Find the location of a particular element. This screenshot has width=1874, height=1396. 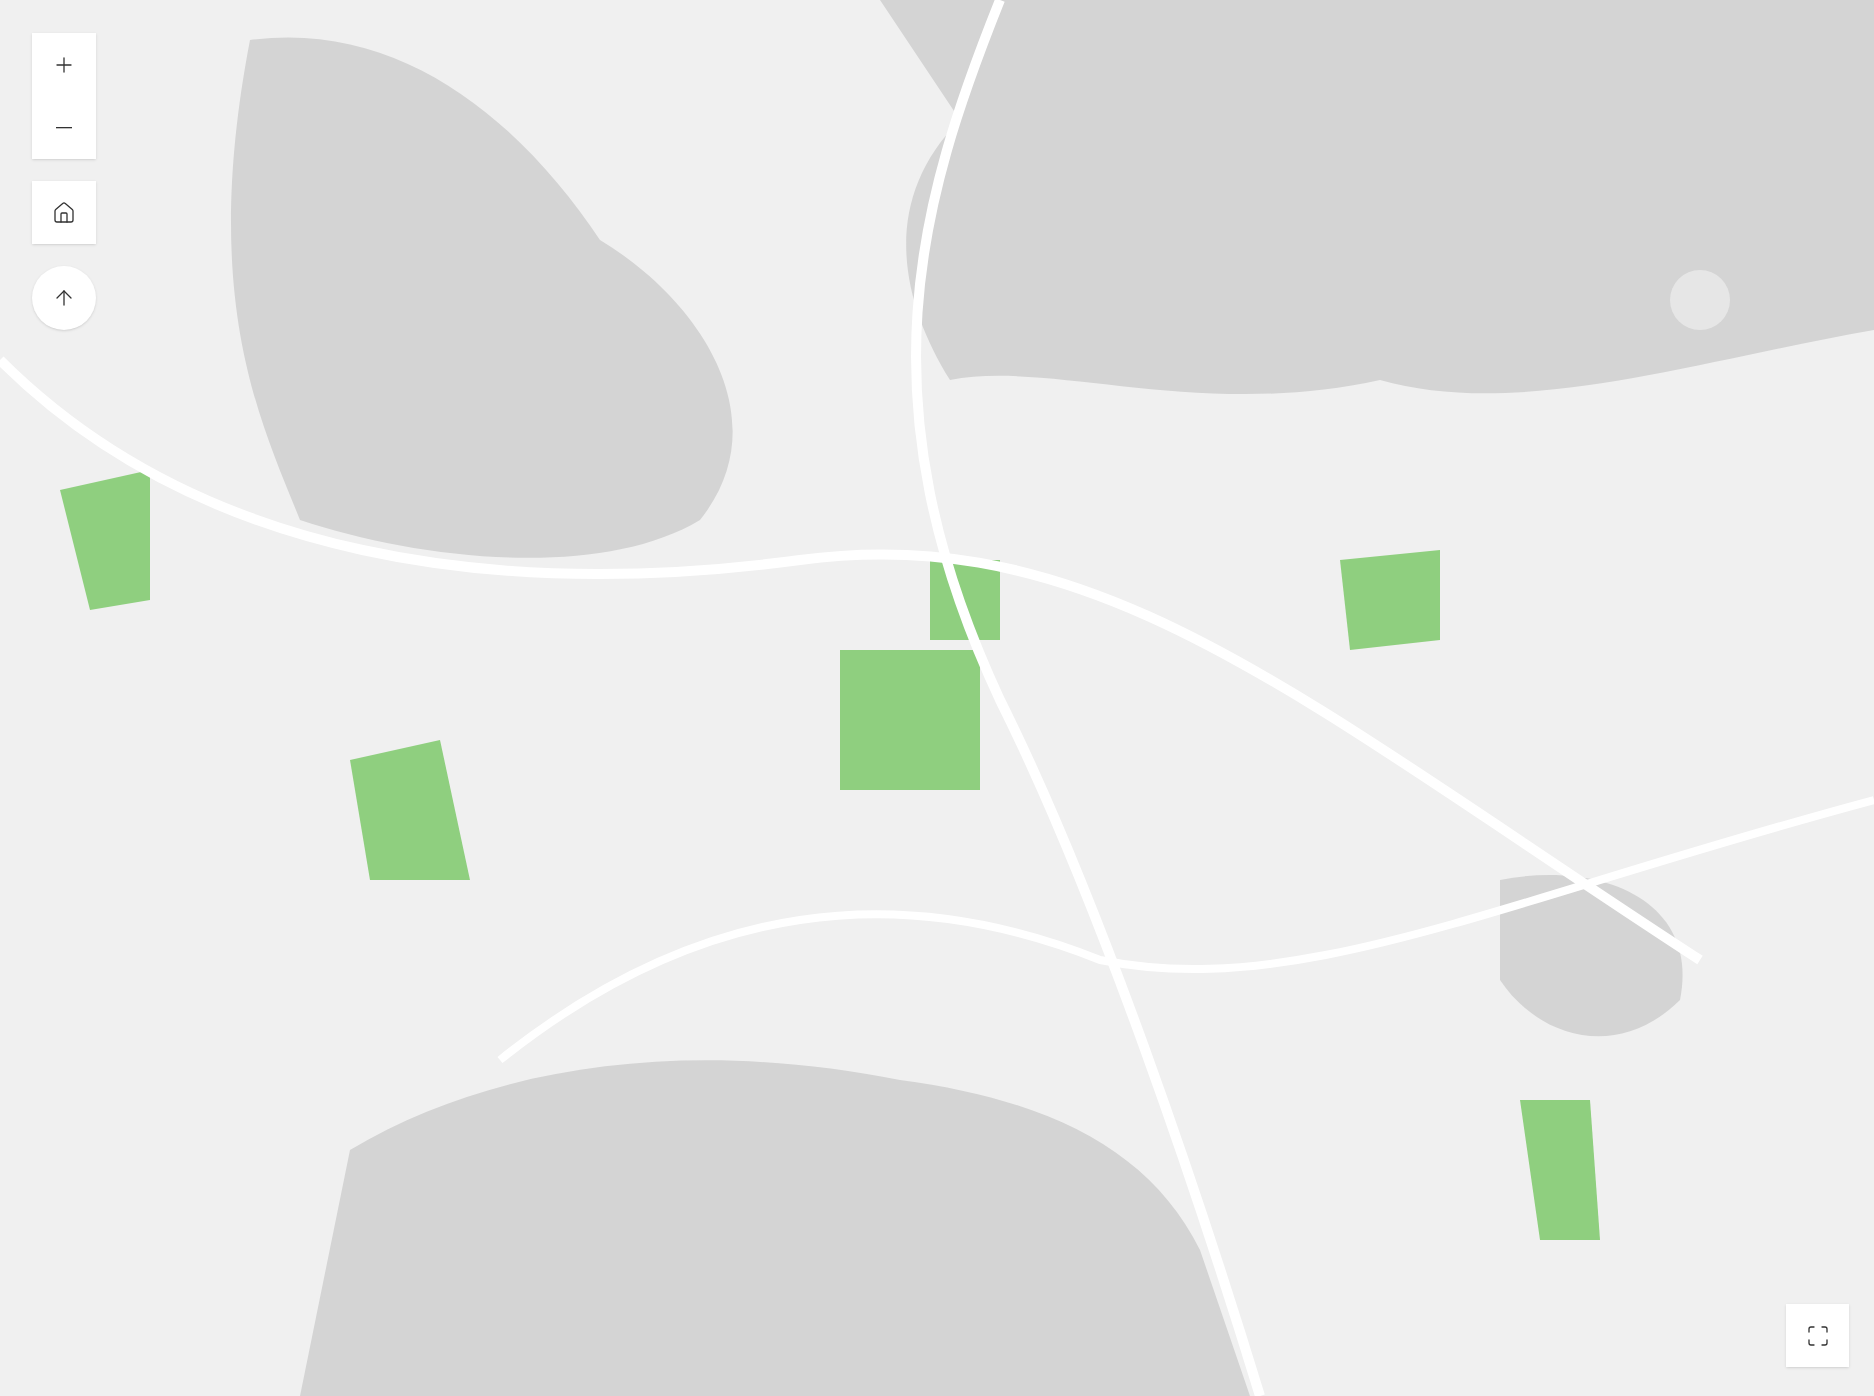

fullscreen-button is located at coordinates (1817, 1335).